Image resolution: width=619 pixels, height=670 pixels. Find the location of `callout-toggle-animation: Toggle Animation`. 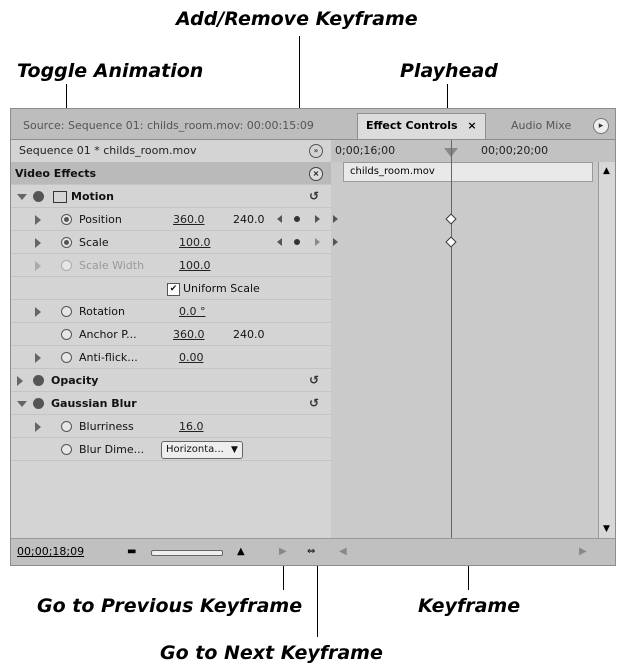

callout-toggle-animation: Toggle Animation is located at coordinates (110, 71).